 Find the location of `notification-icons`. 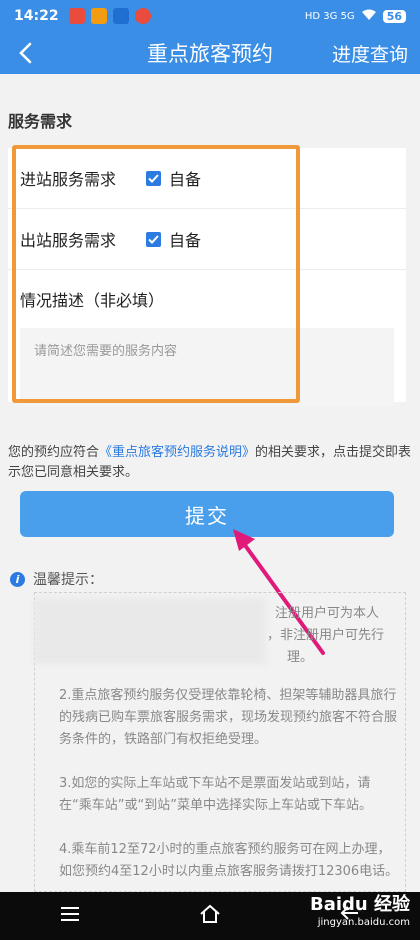

notification-icons is located at coordinates (109, 16).